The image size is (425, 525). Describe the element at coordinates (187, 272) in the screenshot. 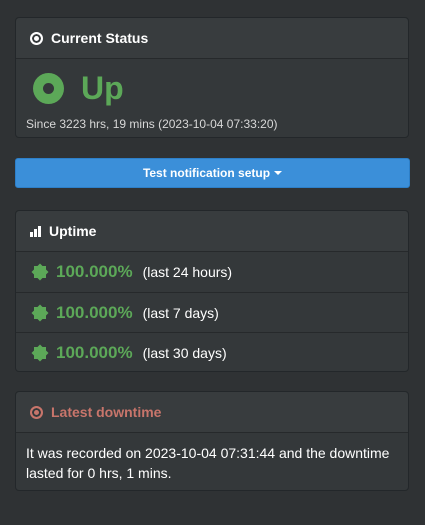

I see `uptime-period: (last 24 hours)` at that location.